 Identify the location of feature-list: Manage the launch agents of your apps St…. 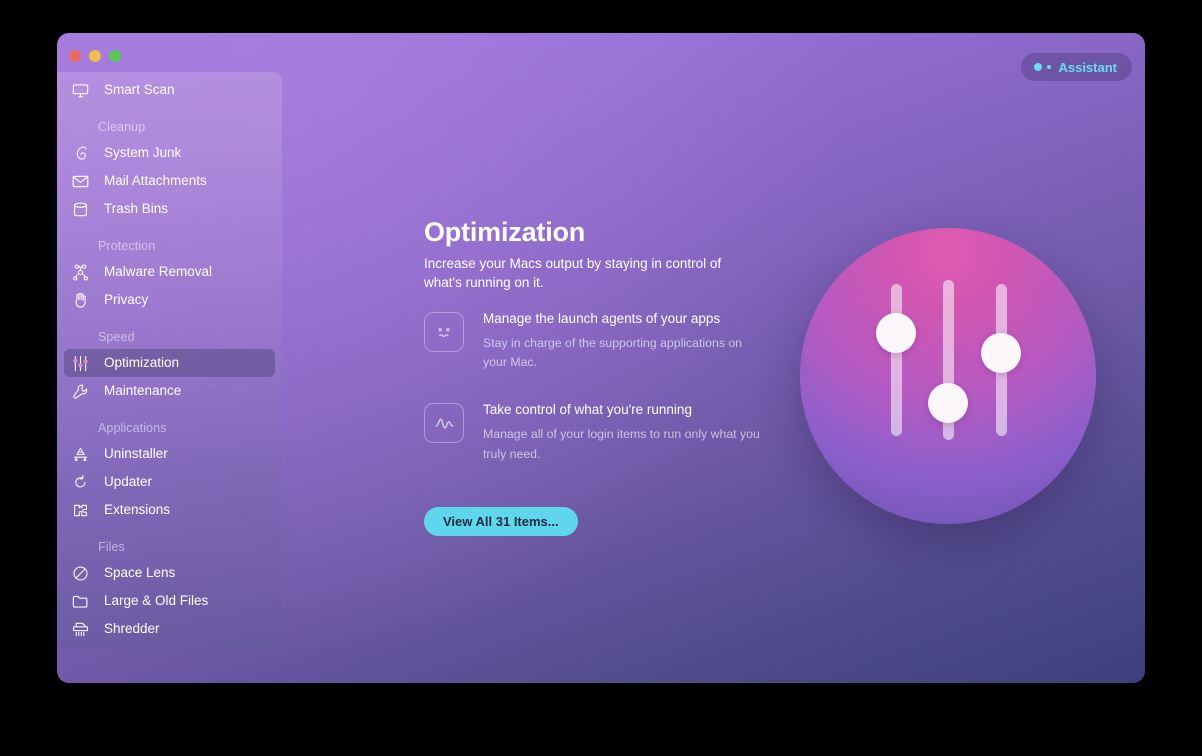
(596, 401).